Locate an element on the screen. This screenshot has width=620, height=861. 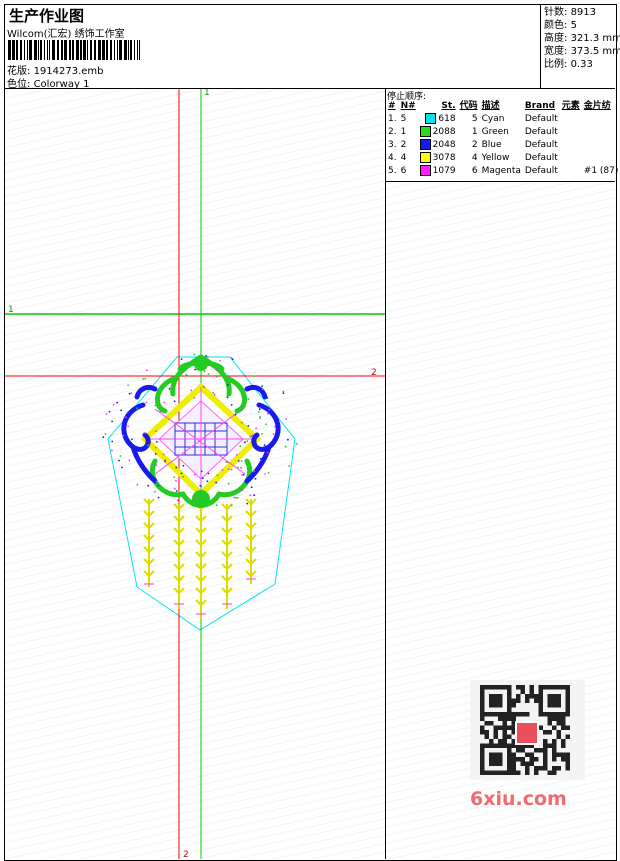
row-needle: 2 is located at coordinates (403, 145).